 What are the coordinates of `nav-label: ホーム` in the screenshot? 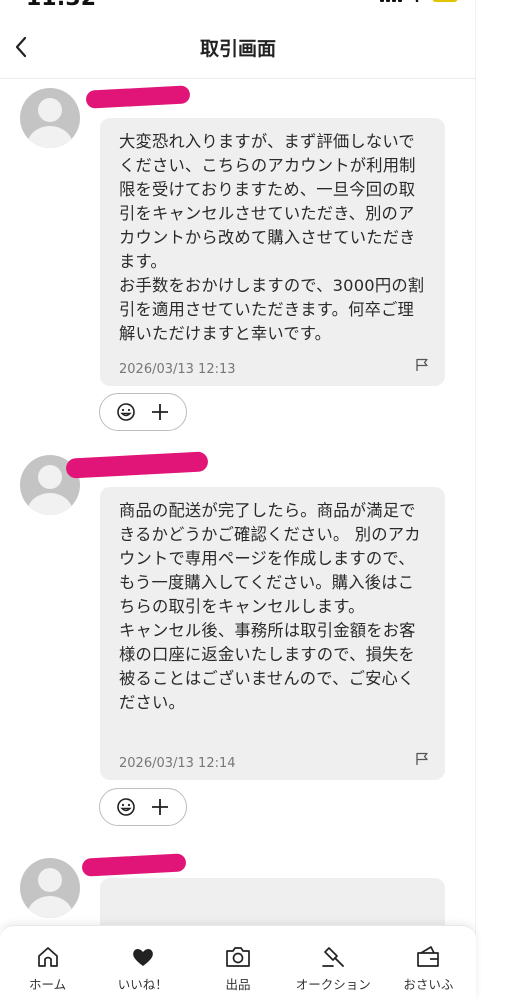 It's located at (48, 984).